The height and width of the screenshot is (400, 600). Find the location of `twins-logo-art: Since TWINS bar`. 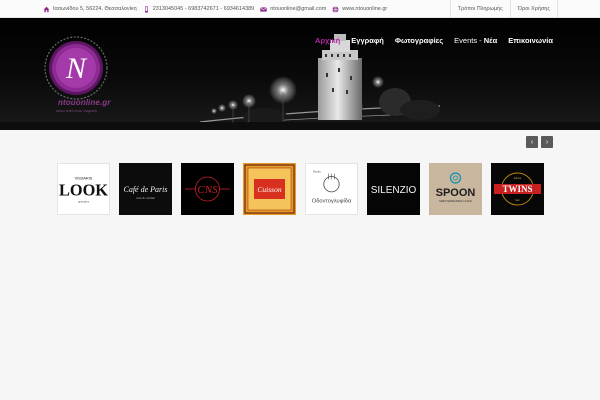

twins-logo-art: Since TWINS bar is located at coordinates (517, 189).